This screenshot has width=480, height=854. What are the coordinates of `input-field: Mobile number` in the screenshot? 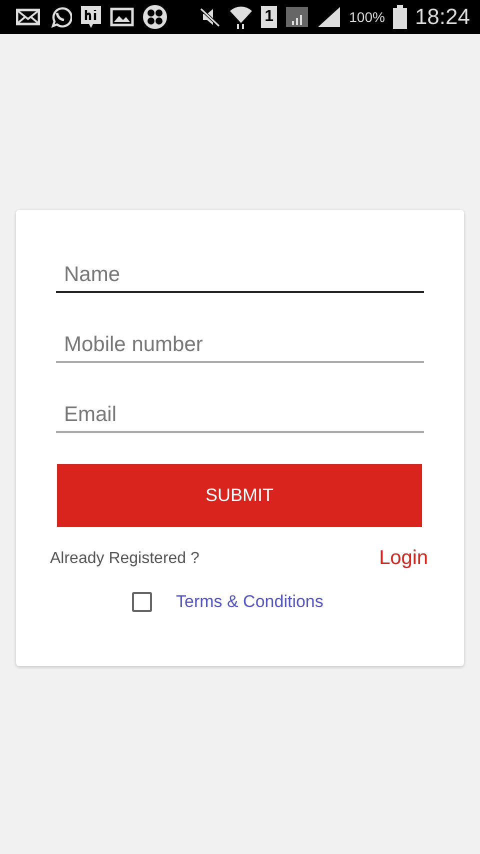 It's located at (240, 345).